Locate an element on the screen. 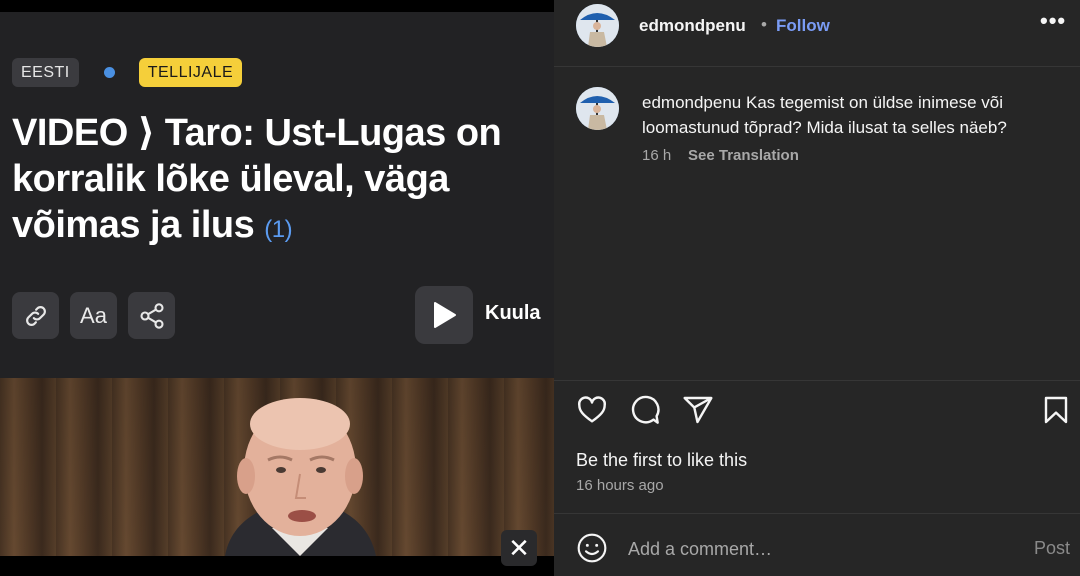 The height and width of the screenshot is (576, 1080). share-icon is located at coordinates (151, 315).